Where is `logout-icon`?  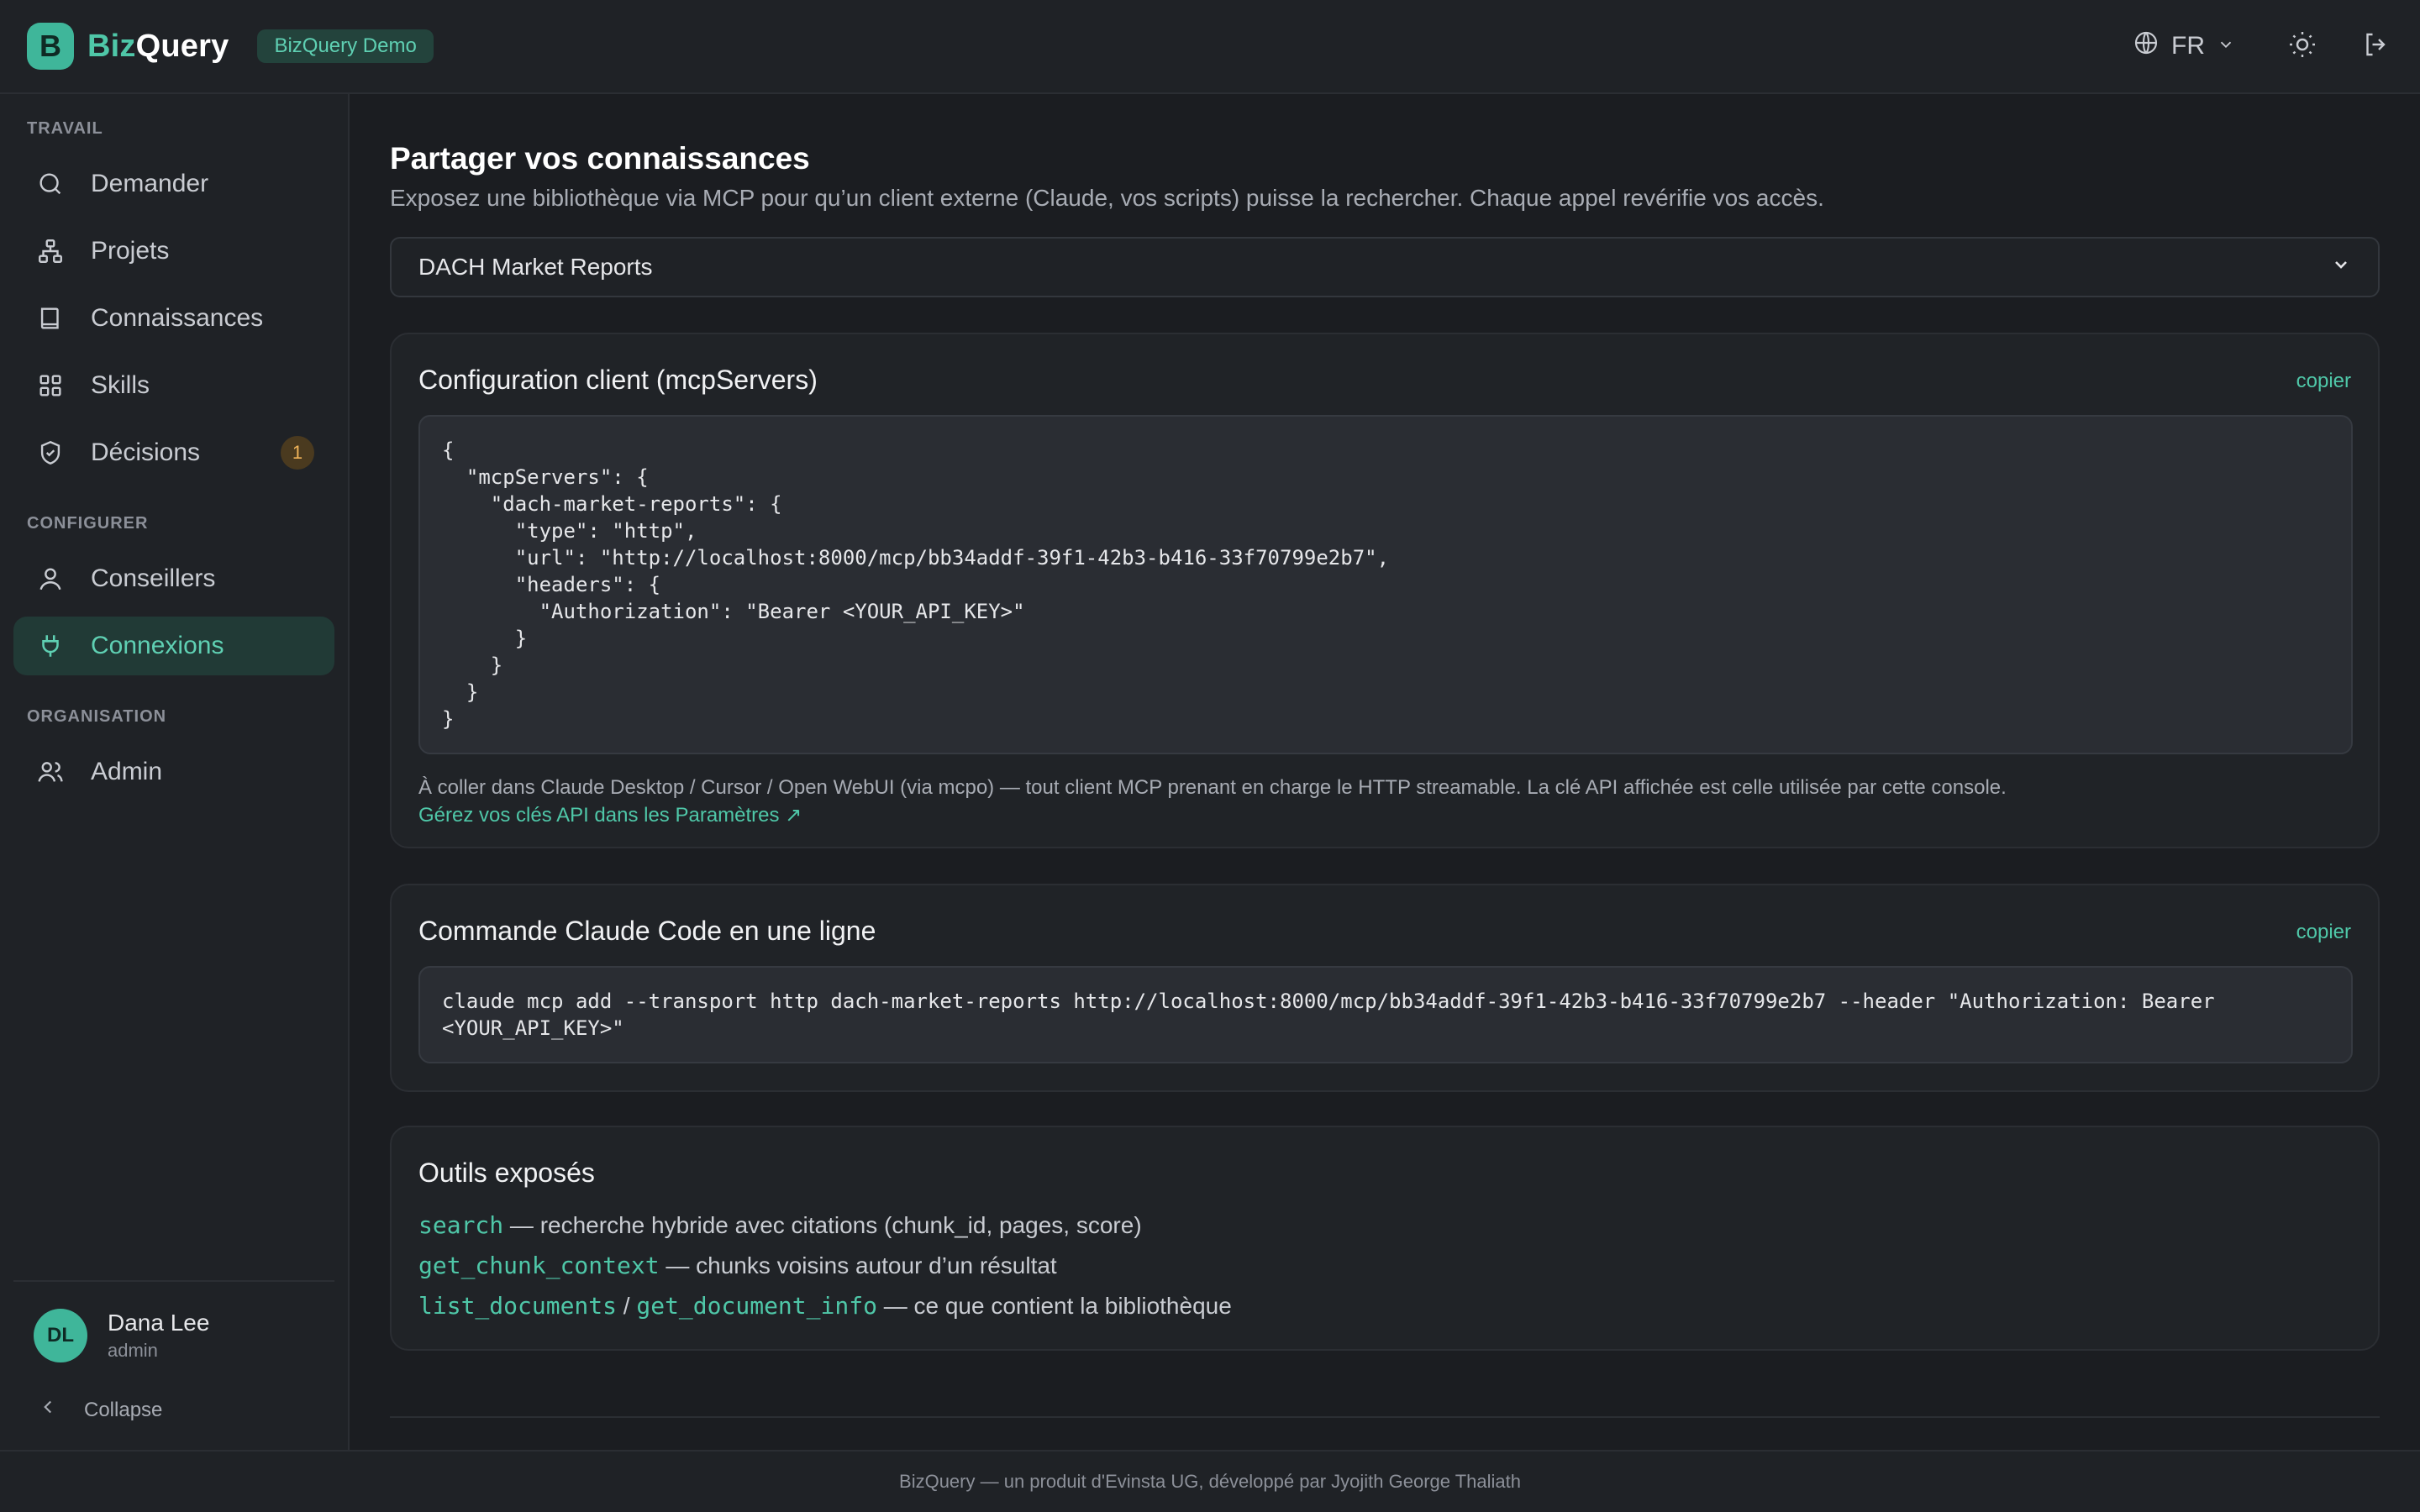 logout-icon is located at coordinates (2376, 46).